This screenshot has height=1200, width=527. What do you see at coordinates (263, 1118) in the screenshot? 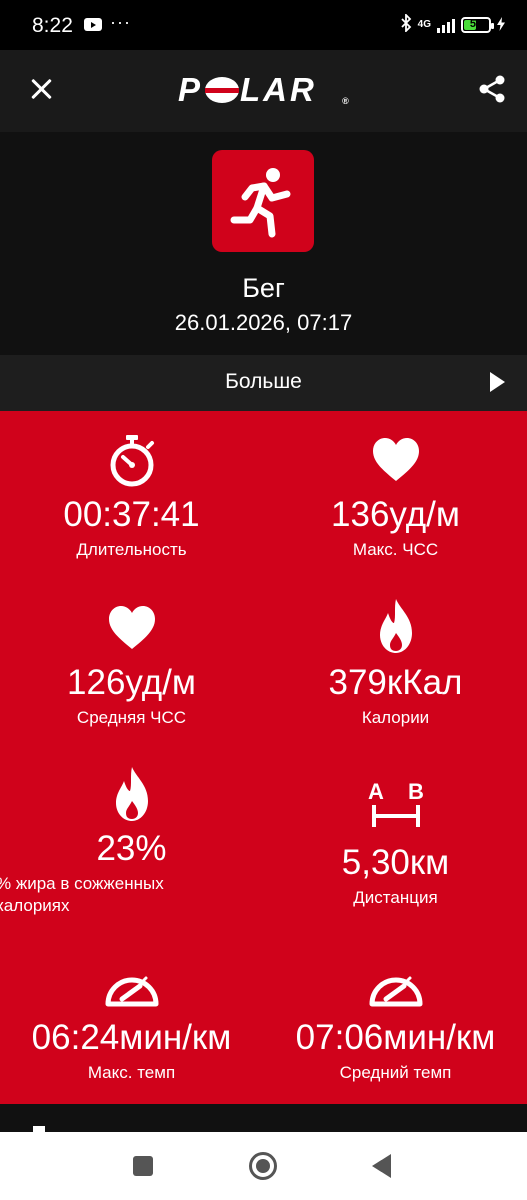
I see `next-section-edge` at bounding box center [263, 1118].